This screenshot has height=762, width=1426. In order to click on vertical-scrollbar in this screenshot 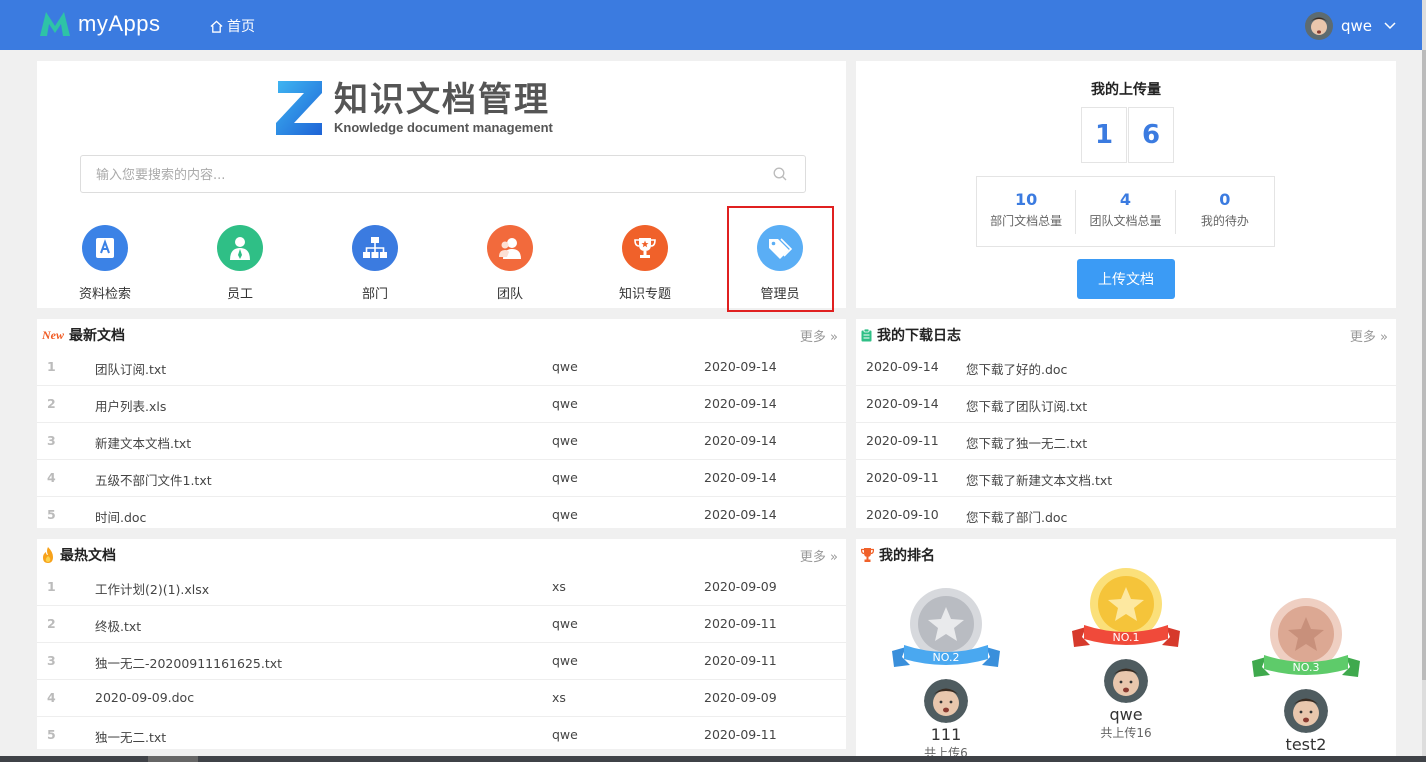, I will do `click(1424, 381)`.